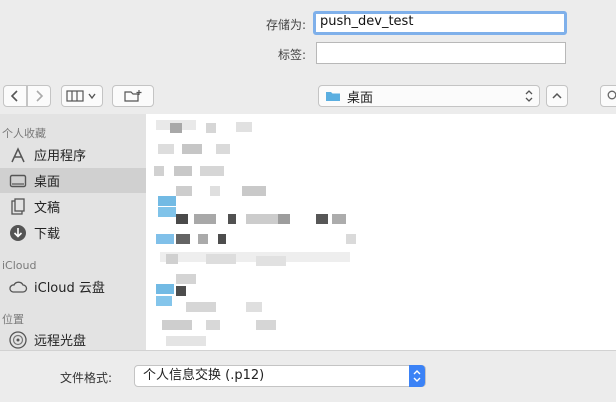 Image resolution: width=616 pixels, height=402 pixels. Describe the element at coordinates (18, 181) in the screenshot. I see `desktop-icon` at that location.